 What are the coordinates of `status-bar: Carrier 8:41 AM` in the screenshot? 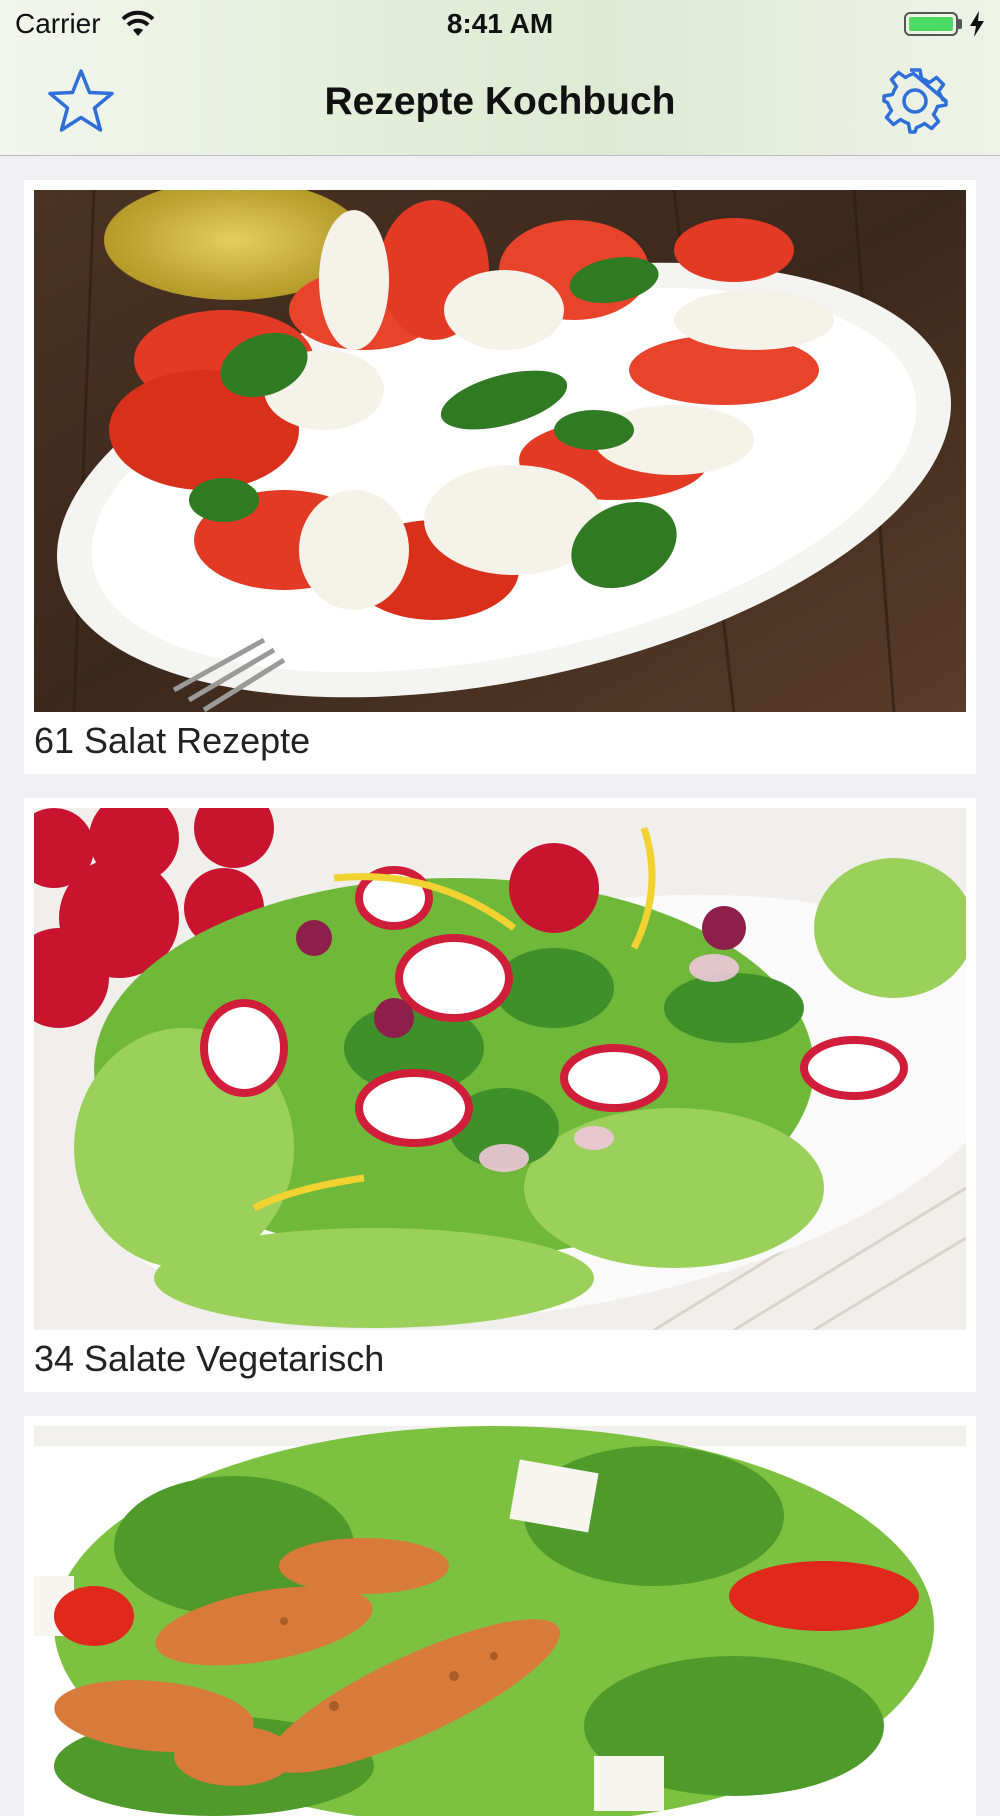 It's located at (500, 25).